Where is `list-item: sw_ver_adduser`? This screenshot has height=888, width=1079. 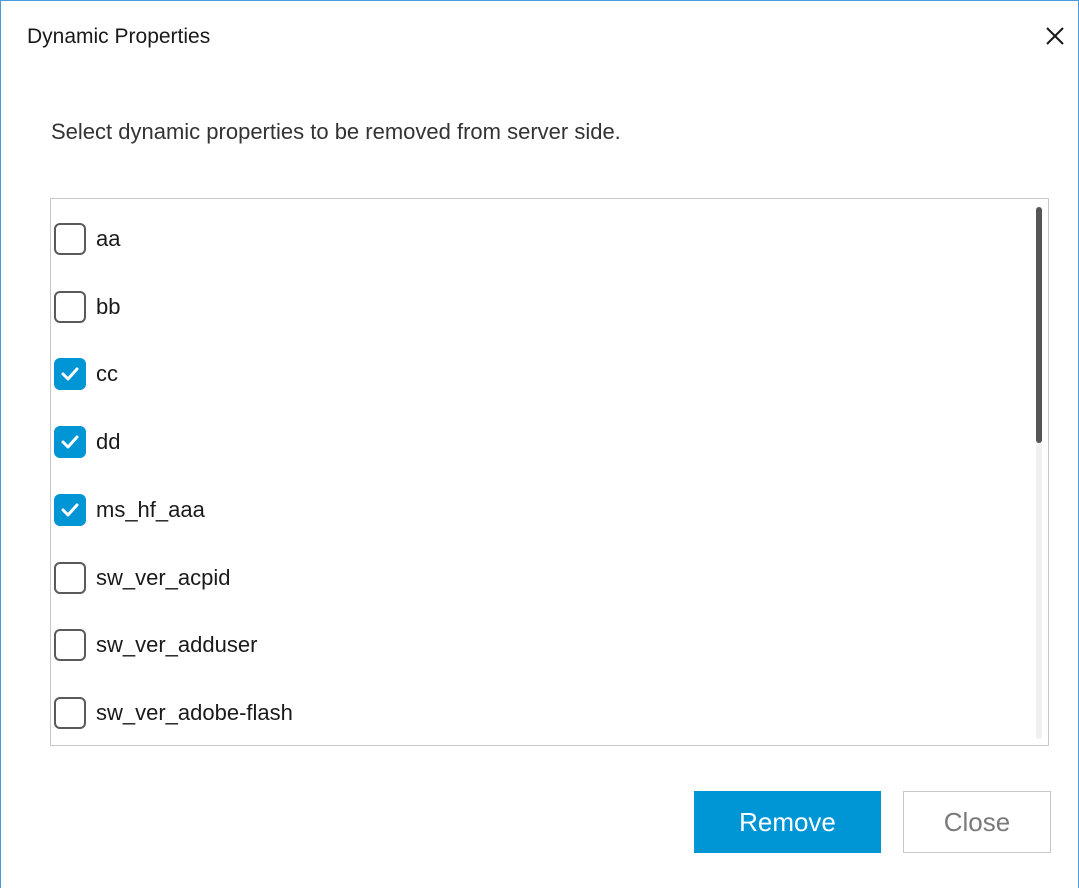
list-item: sw_ver_adduser is located at coordinates (155, 645).